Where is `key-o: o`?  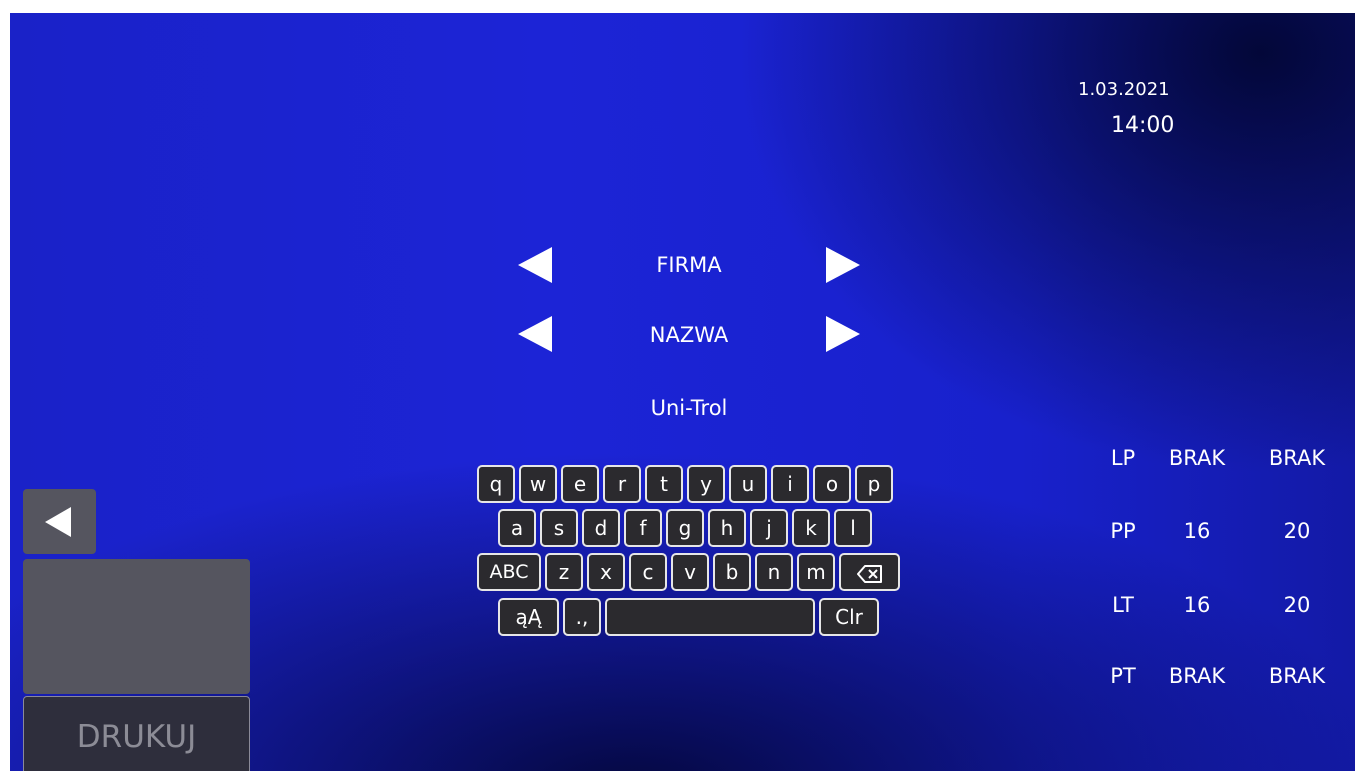 key-o: o is located at coordinates (832, 484).